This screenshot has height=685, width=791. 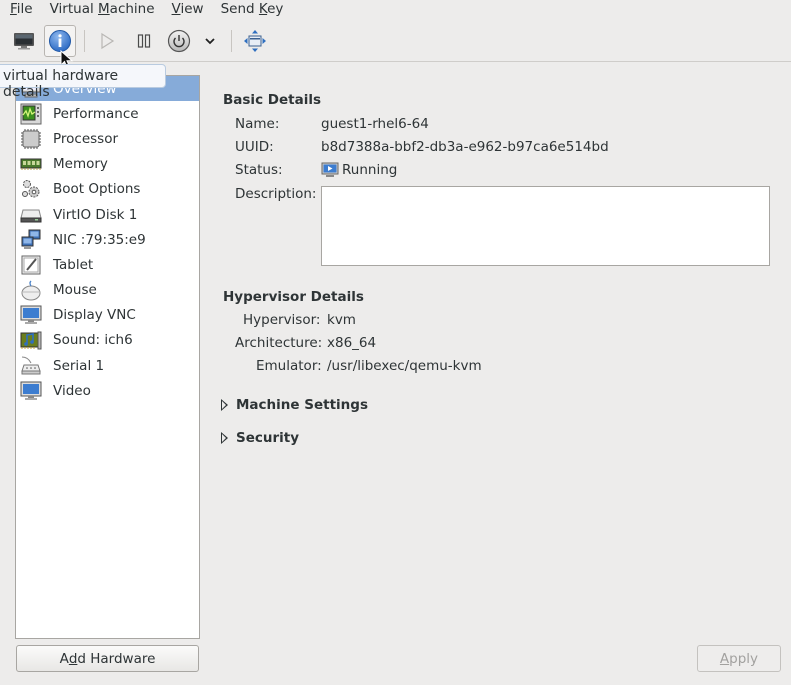 I want to click on play-icon, so click(x=108, y=41).